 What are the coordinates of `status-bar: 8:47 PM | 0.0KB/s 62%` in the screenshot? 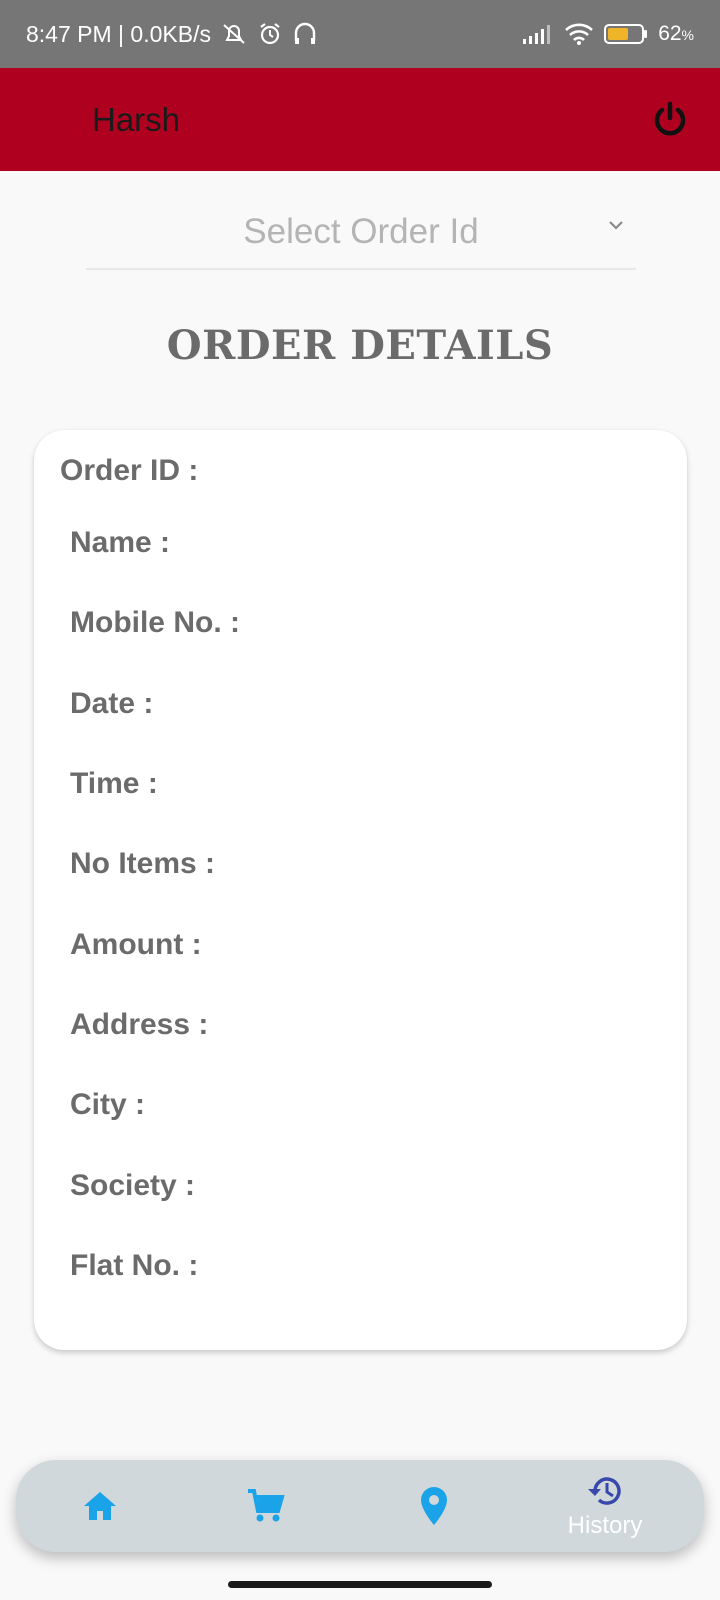 It's located at (360, 34).